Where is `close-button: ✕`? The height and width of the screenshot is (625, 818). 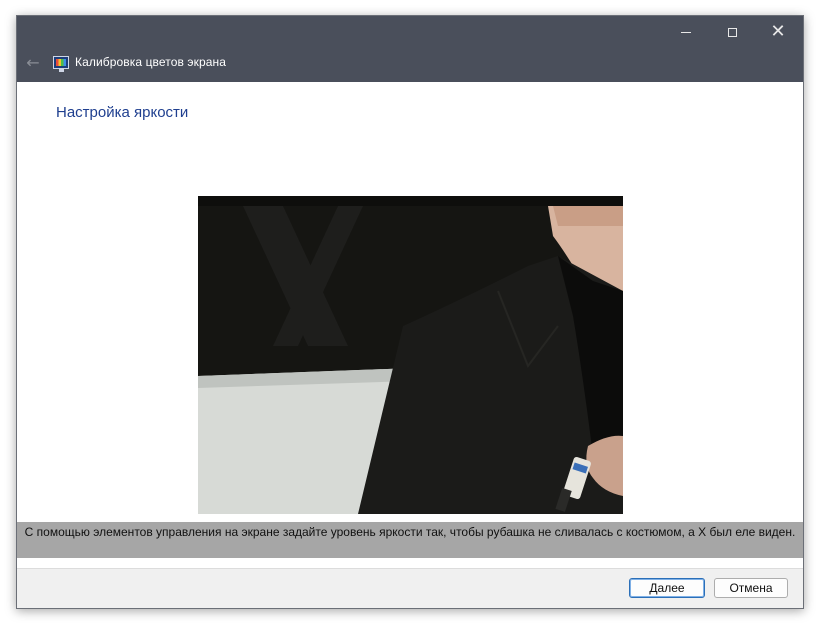
close-button: ✕ is located at coordinates (778, 32).